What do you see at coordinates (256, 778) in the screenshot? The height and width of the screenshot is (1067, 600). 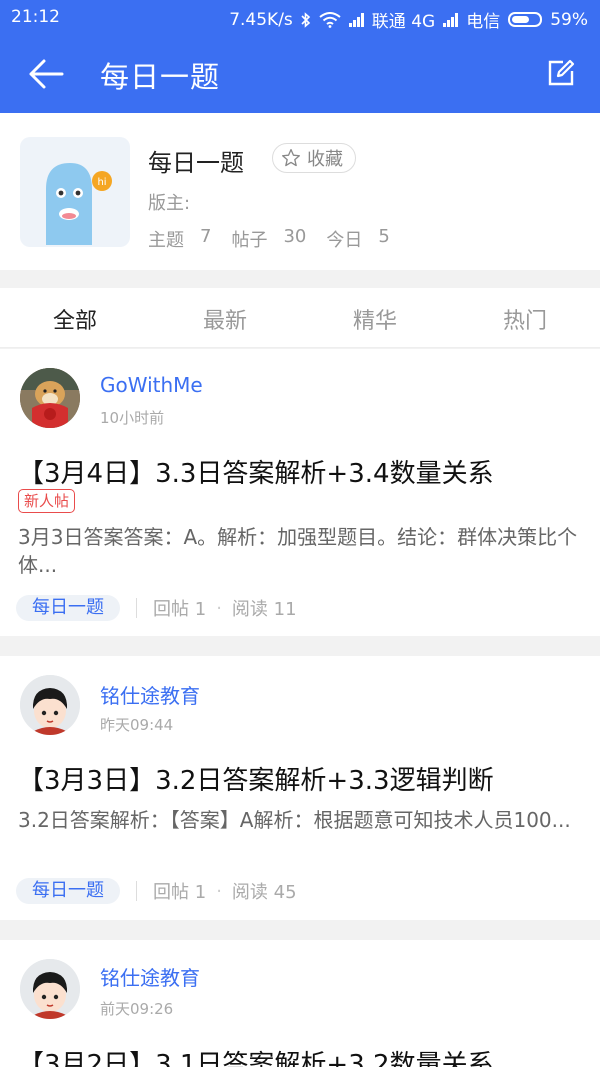 I see `post-title: 【3月3日】3.2日答案解析+3.3逻辑判断` at bounding box center [256, 778].